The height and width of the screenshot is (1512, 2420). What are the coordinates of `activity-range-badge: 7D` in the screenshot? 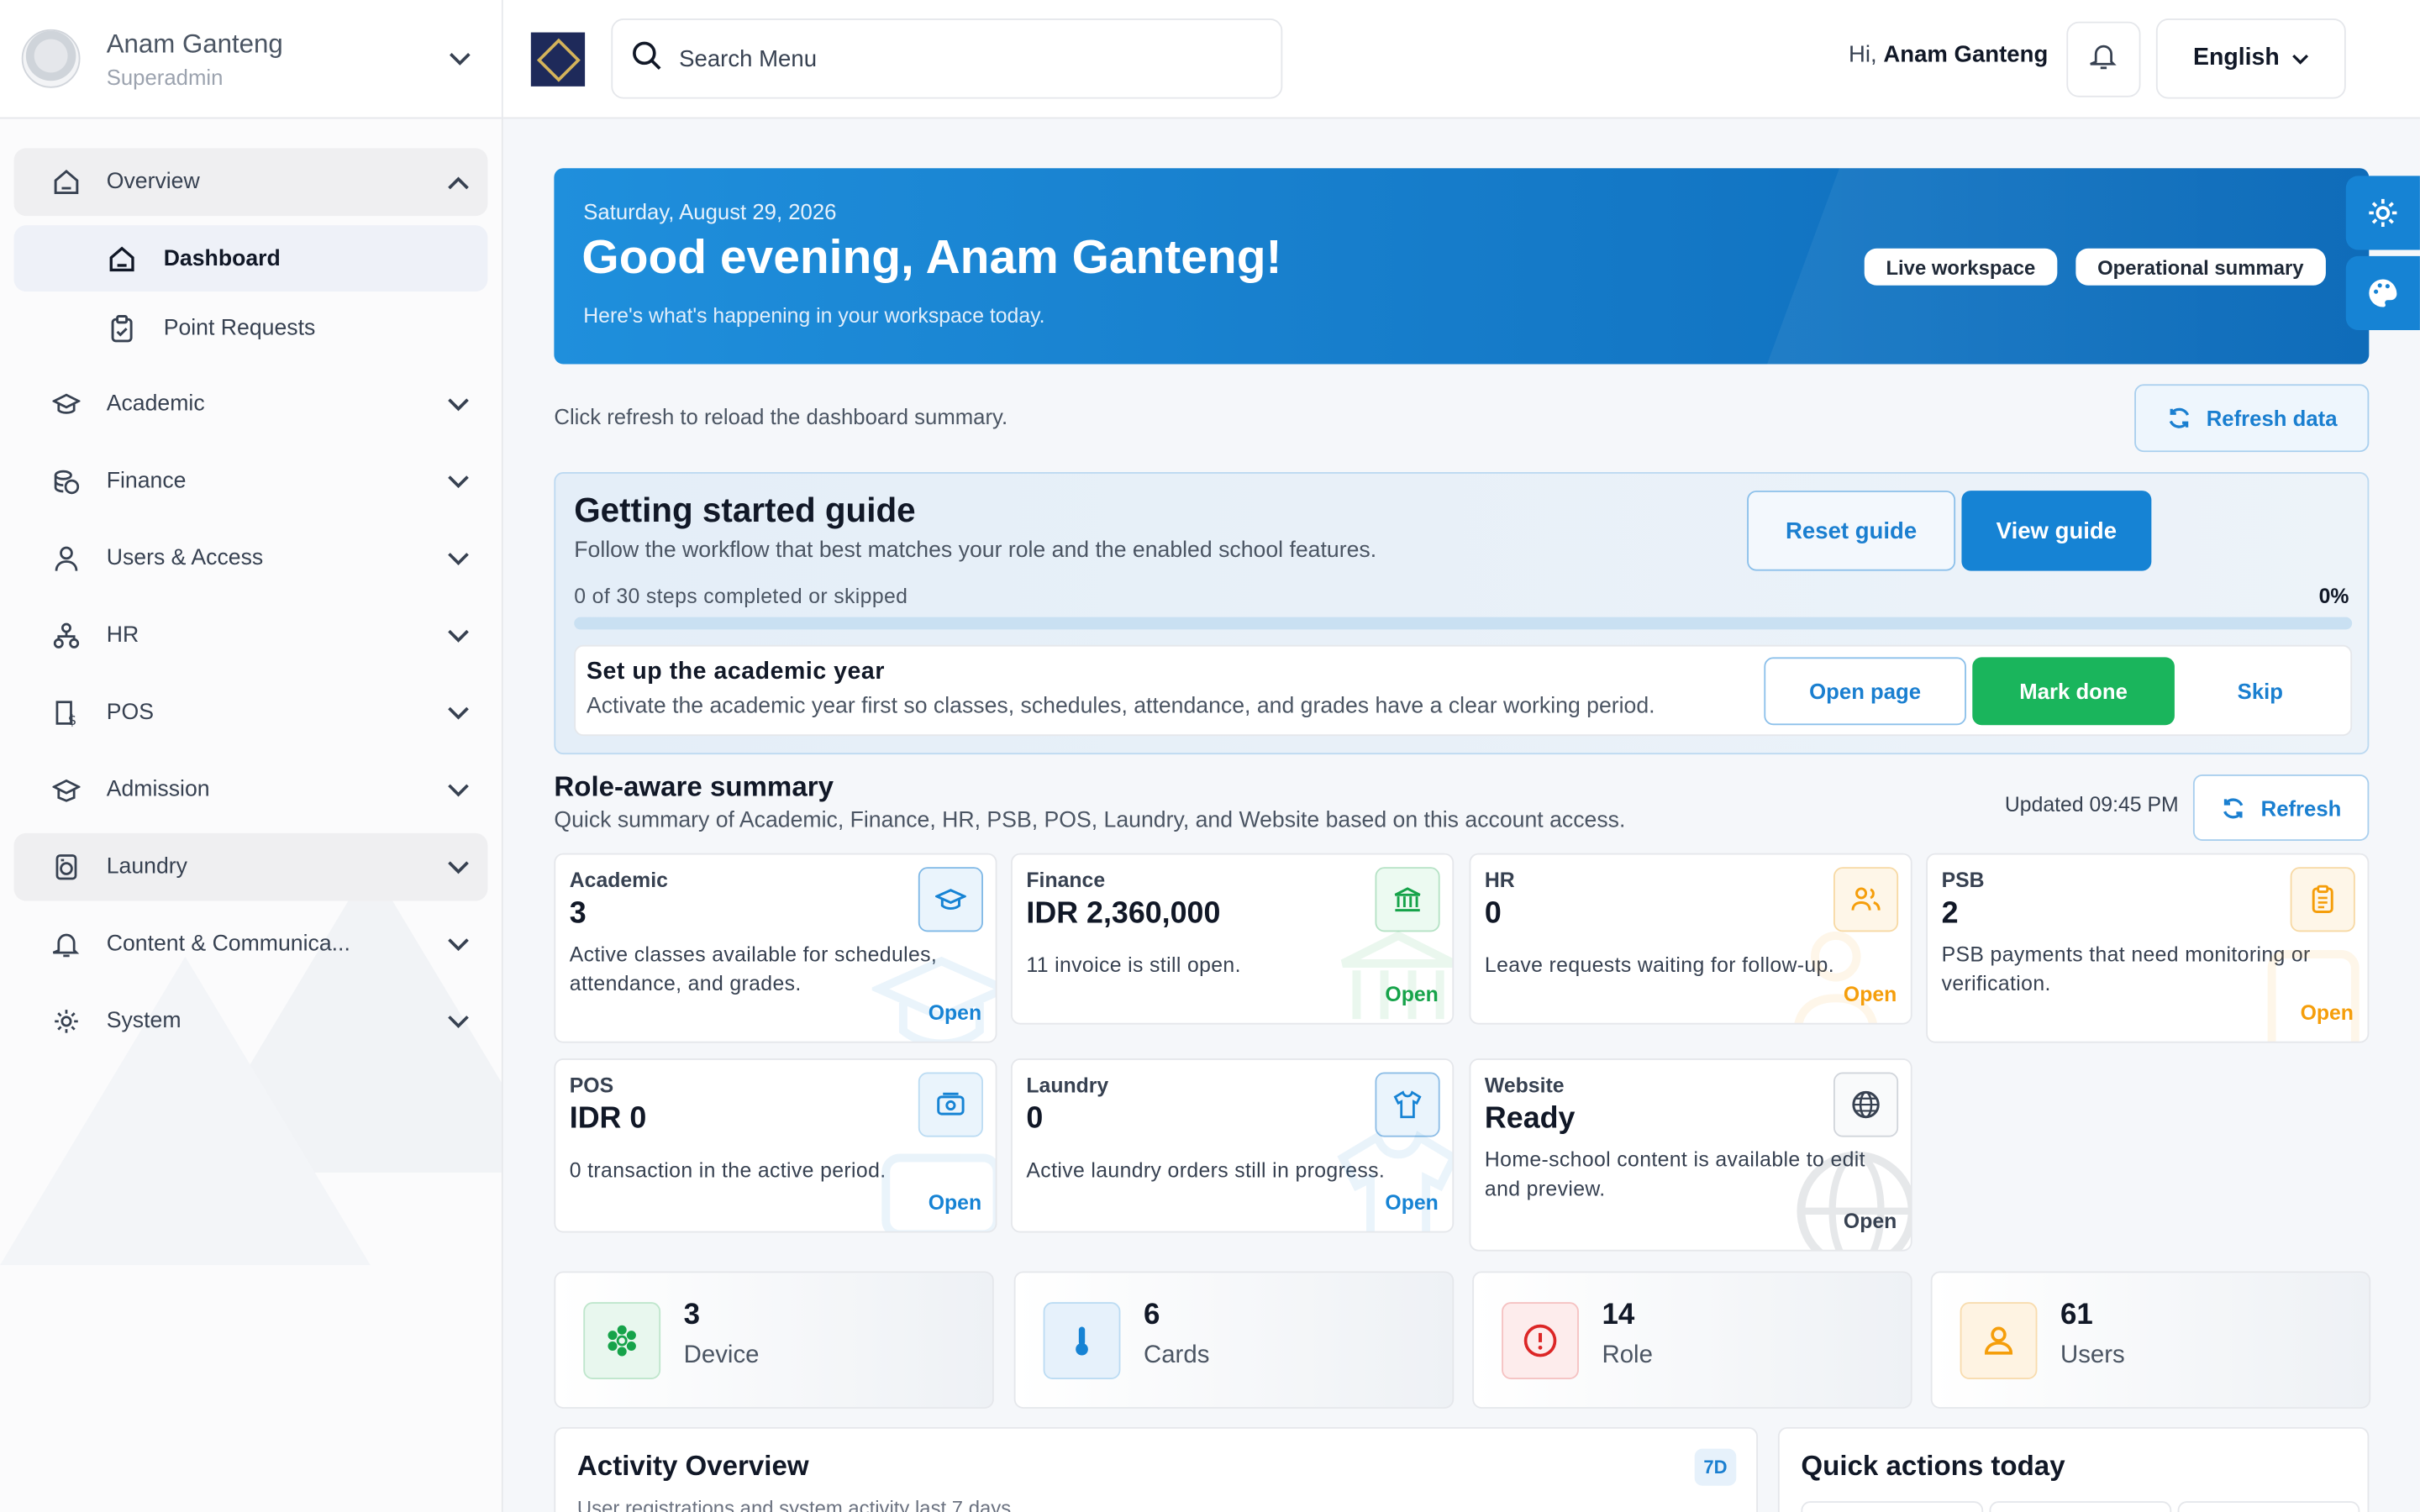 It's located at (1715, 1467).